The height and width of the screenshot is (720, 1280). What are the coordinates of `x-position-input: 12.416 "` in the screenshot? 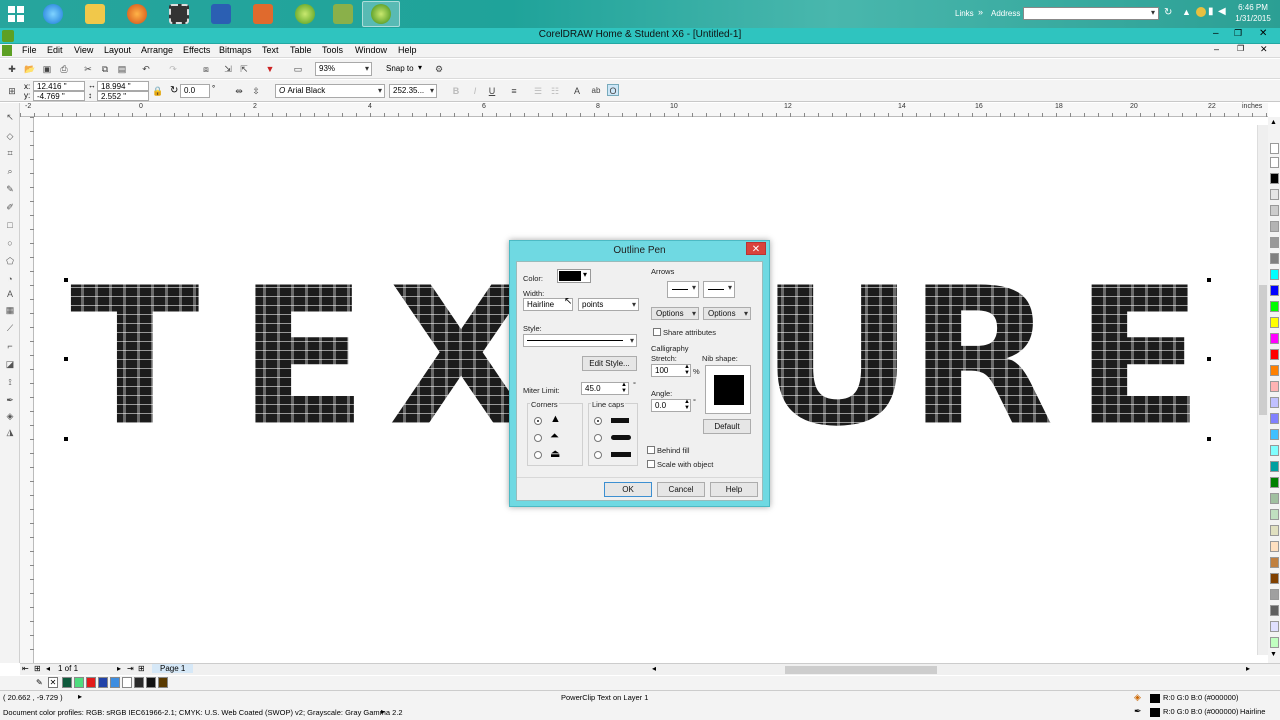 It's located at (59, 86).